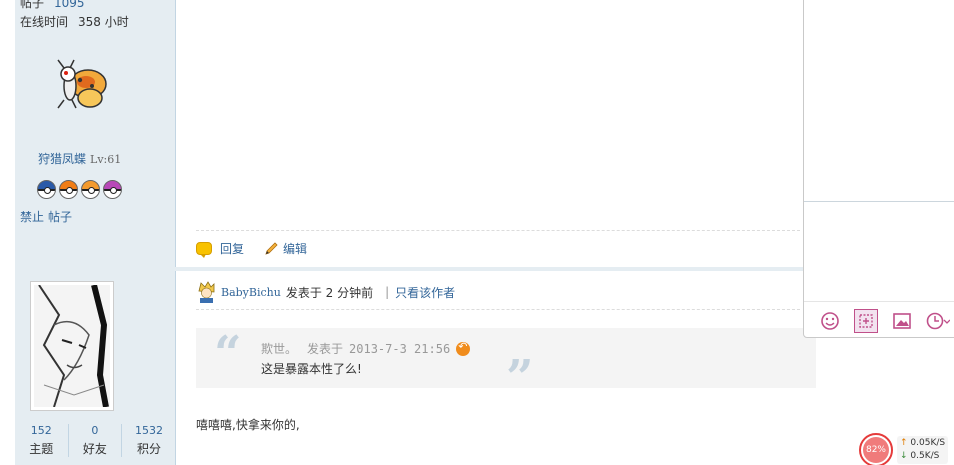 This screenshot has height=465, width=954. I want to click on usage-percent: 82%, so click(876, 449).